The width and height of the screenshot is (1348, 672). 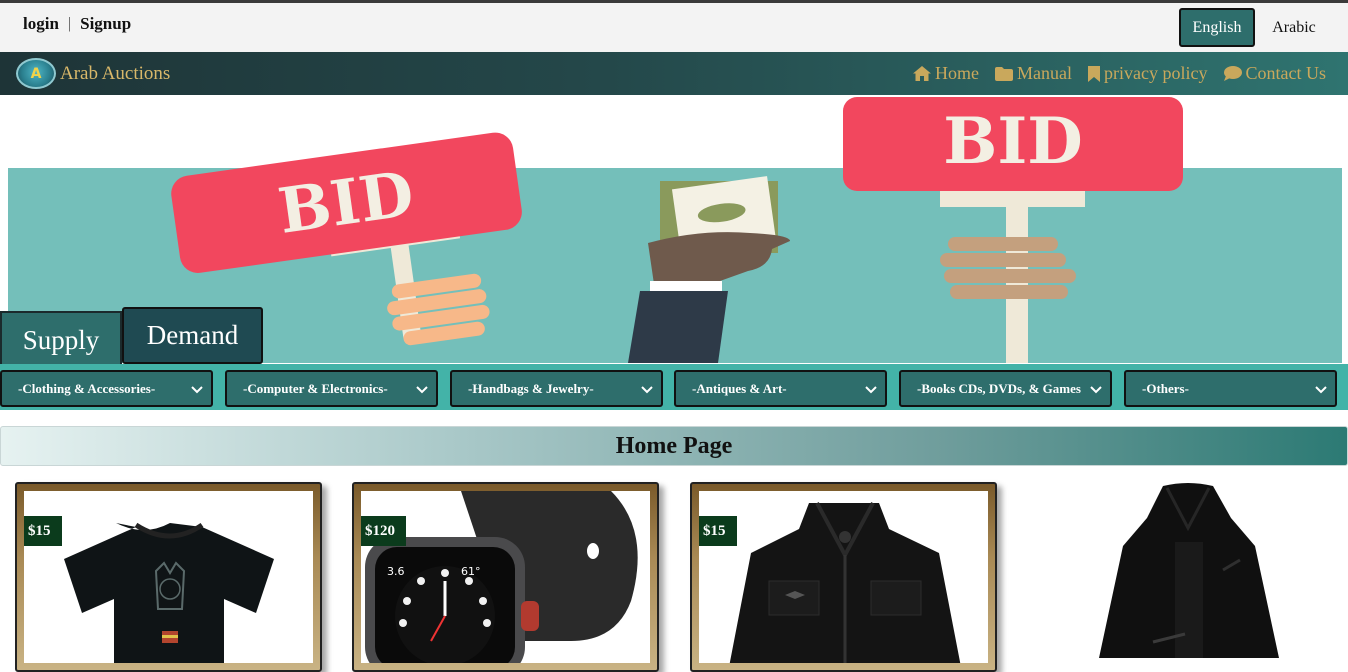 What do you see at coordinates (531, 388) in the screenshot?
I see `category-label: -Handbags & Jewelry-` at bounding box center [531, 388].